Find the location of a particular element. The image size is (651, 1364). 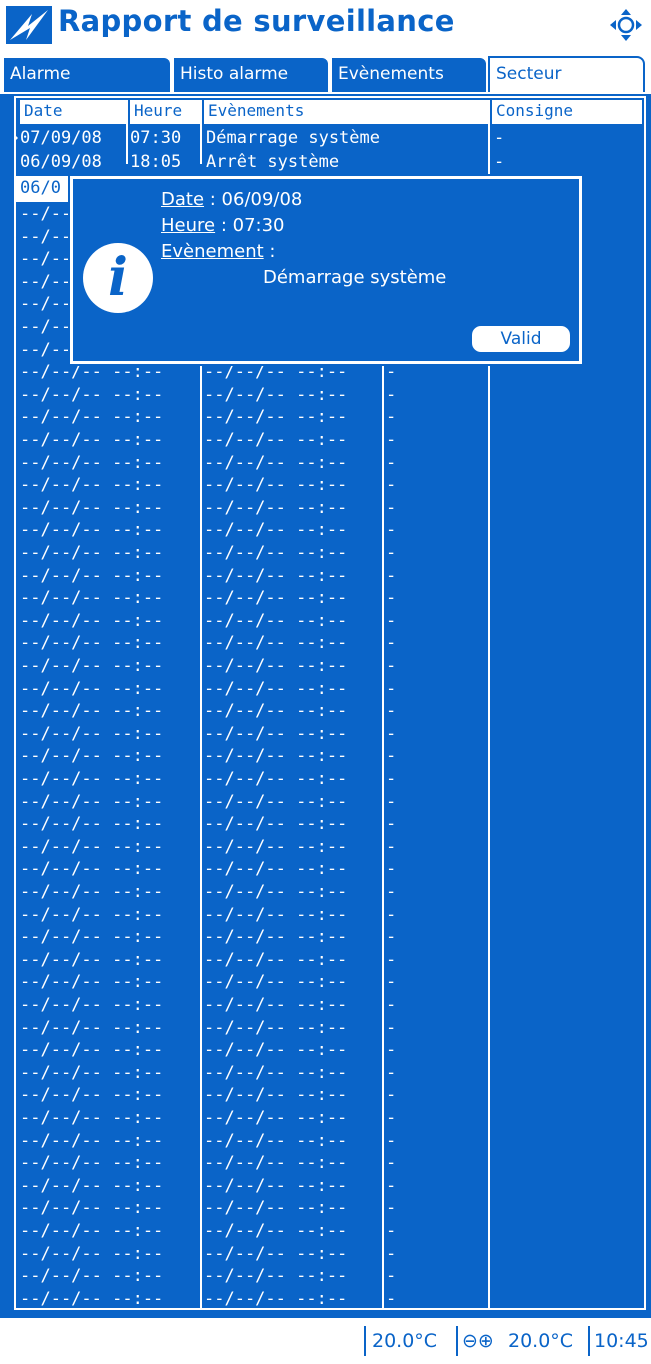

dialog-date: Date : 06/09/08 is located at coordinates (232, 199).